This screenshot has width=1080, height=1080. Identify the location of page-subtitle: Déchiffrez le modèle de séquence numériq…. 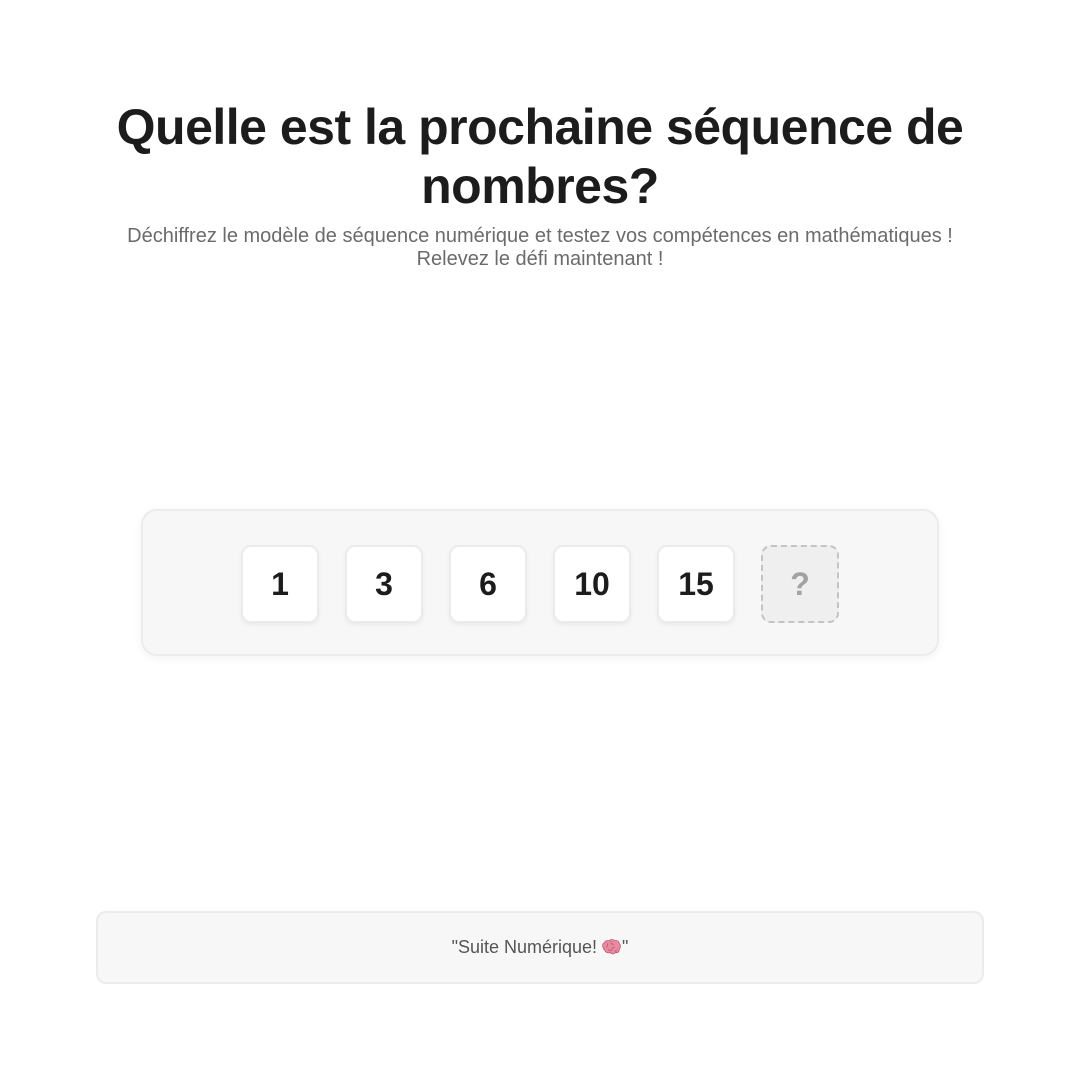
(540, 247).